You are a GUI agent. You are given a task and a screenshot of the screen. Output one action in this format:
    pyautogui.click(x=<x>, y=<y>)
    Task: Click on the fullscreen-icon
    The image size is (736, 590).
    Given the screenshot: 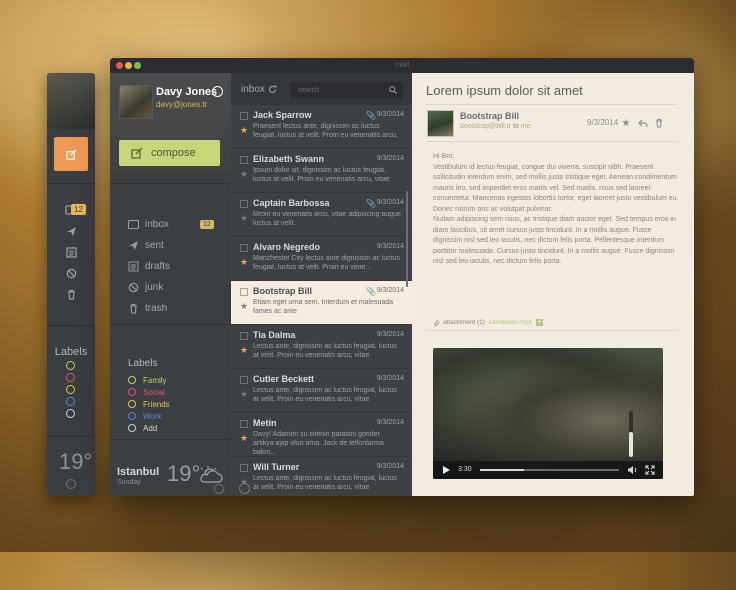 What is the action you would take?
    pyautogui.click(x=650, y=470)
    